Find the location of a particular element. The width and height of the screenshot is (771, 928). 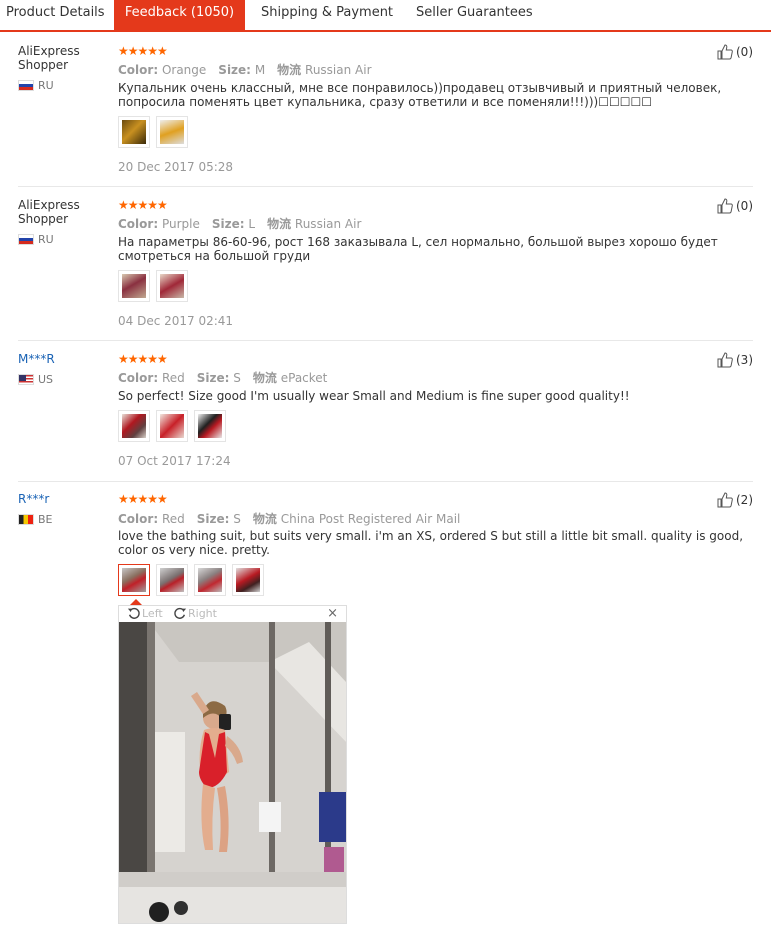

review-date: 04 Dec 2017 02:41 is located at coordinates (176, 321).